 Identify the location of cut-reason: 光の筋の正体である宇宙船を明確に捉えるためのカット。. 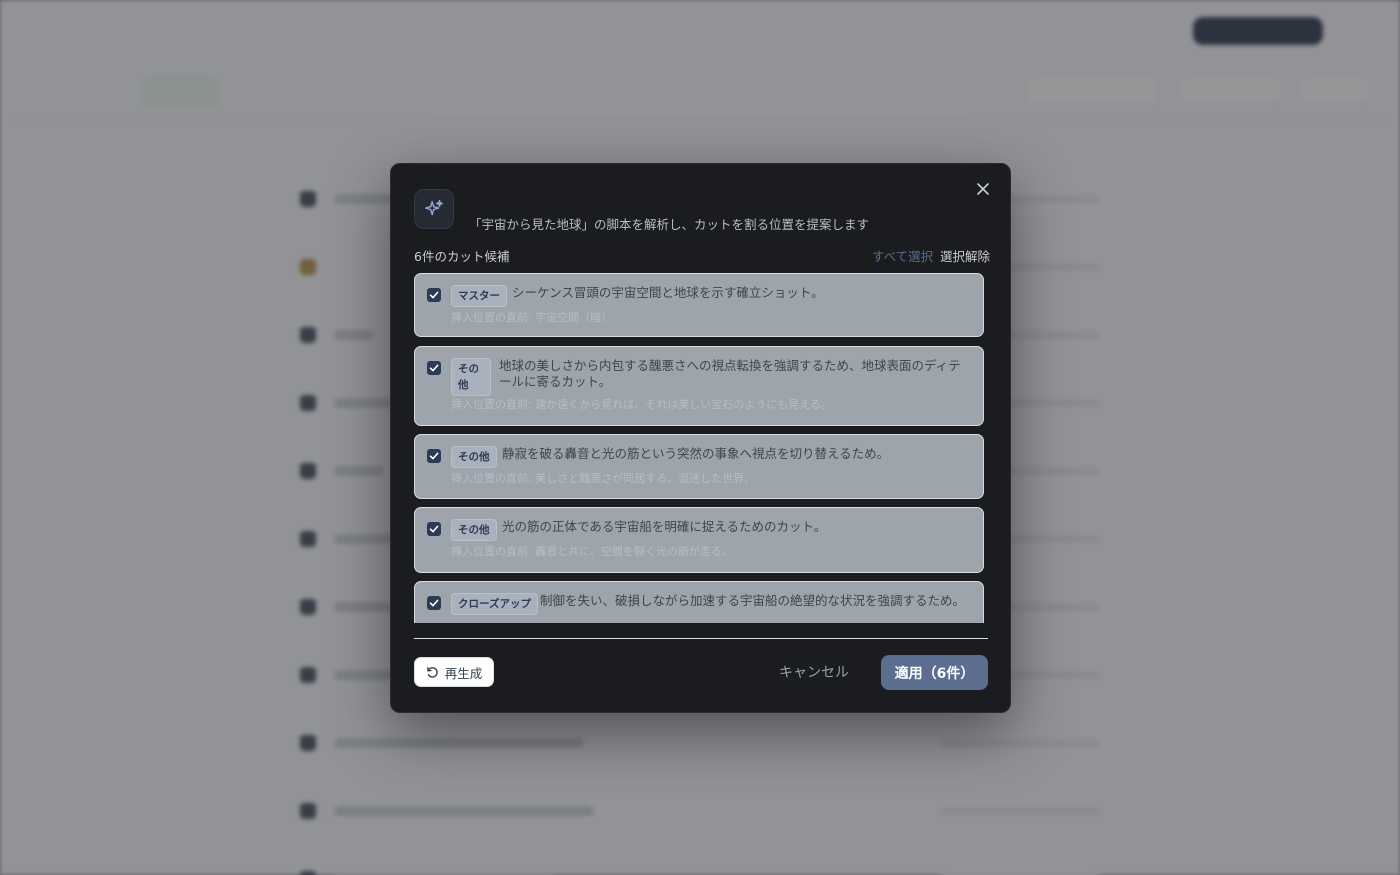
(664, 526).